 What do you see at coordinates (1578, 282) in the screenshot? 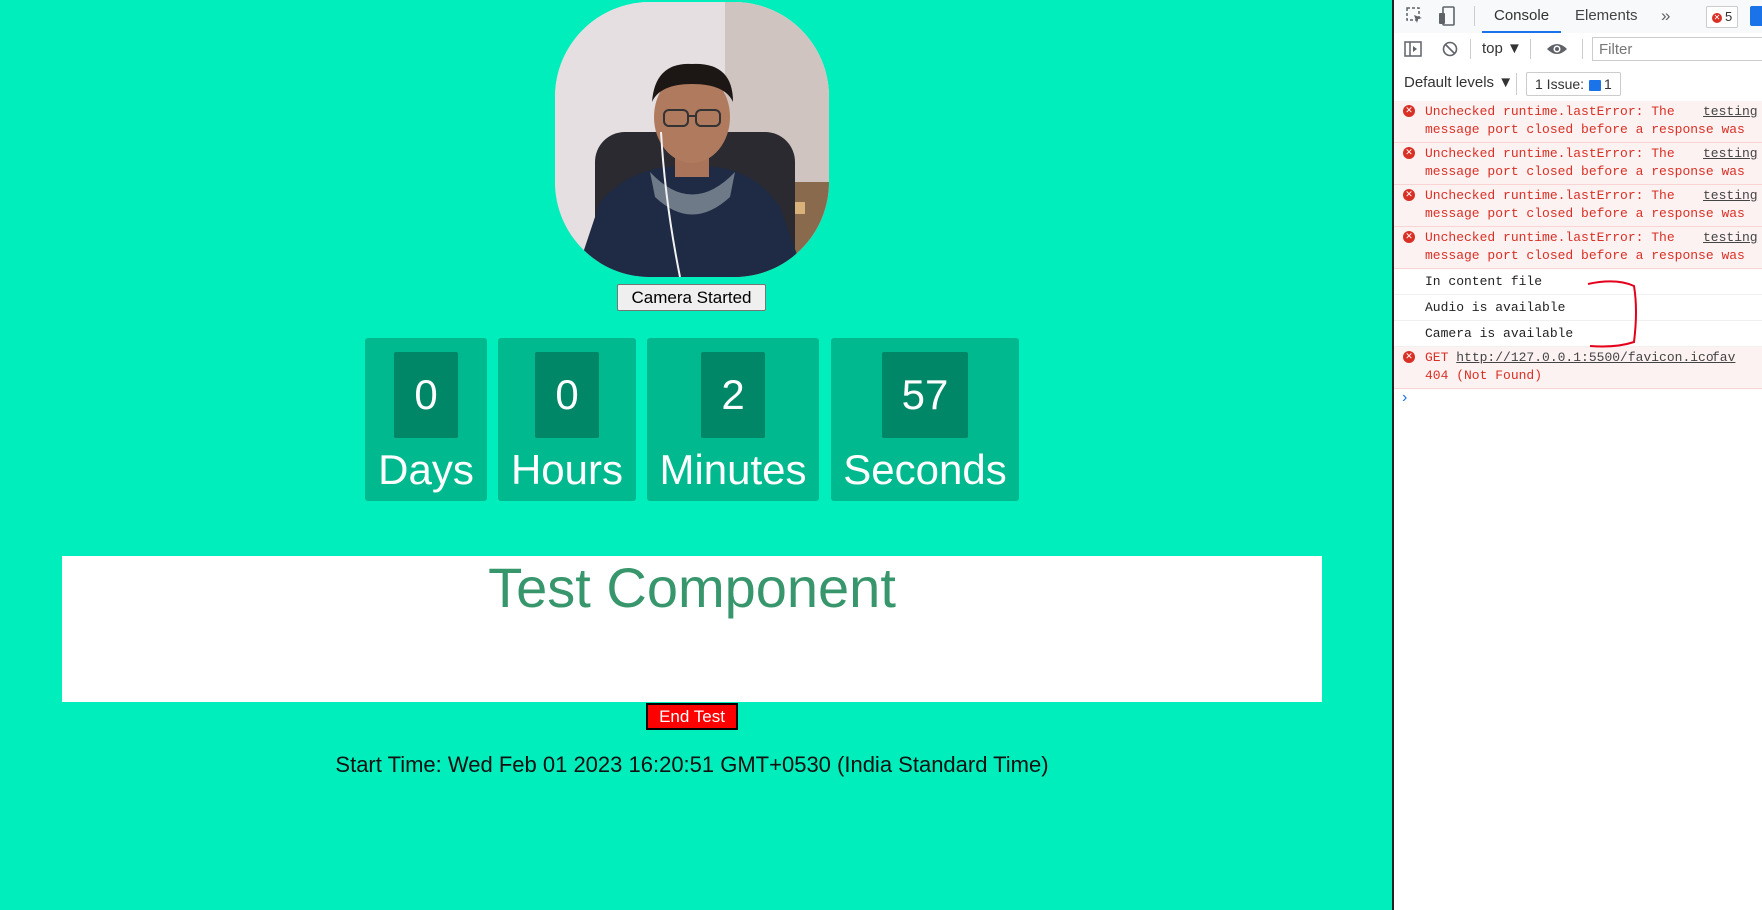
I see `console-log-message: In content file` at bounding box center [1578, 282].